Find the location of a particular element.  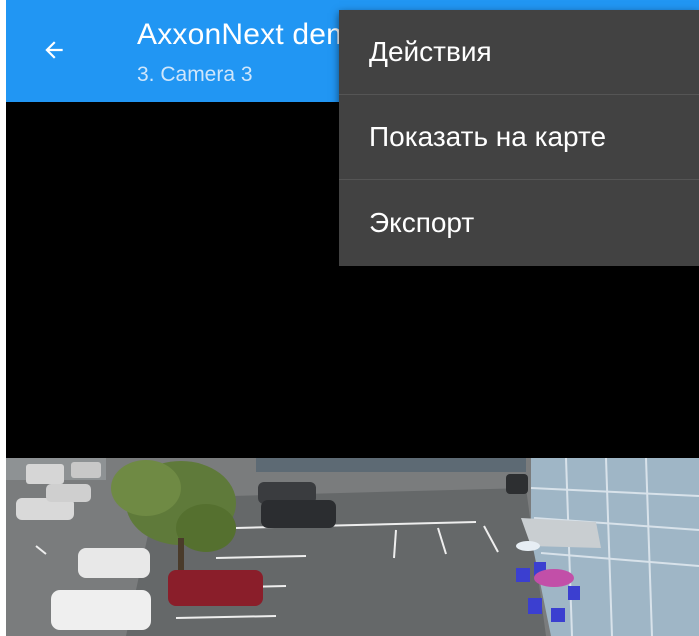

page-title: AxxonNext demo is located at coordinates (253, 34).